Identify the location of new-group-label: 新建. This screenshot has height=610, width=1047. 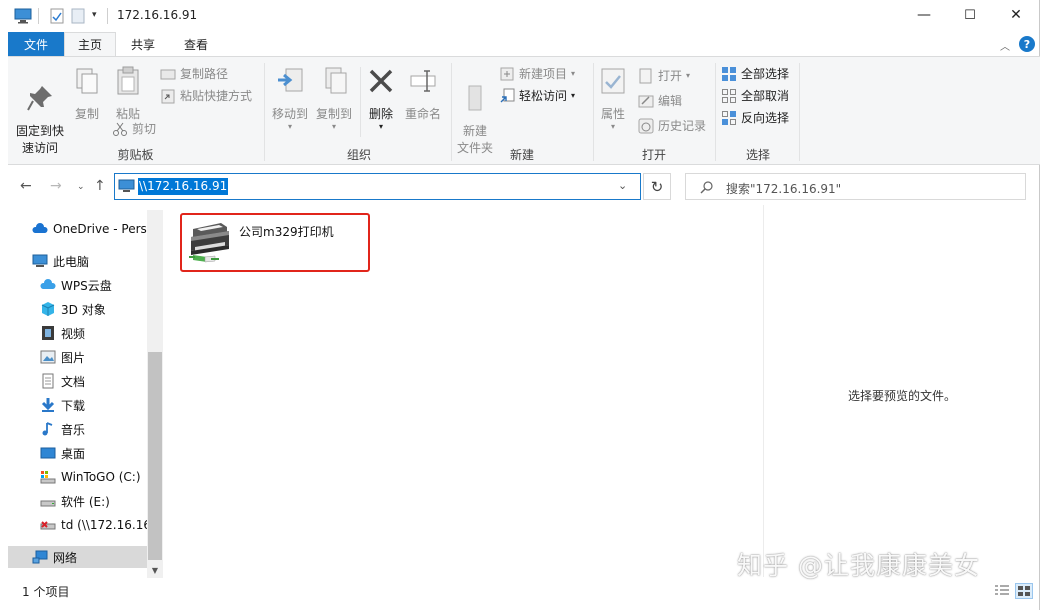
(521, 155).